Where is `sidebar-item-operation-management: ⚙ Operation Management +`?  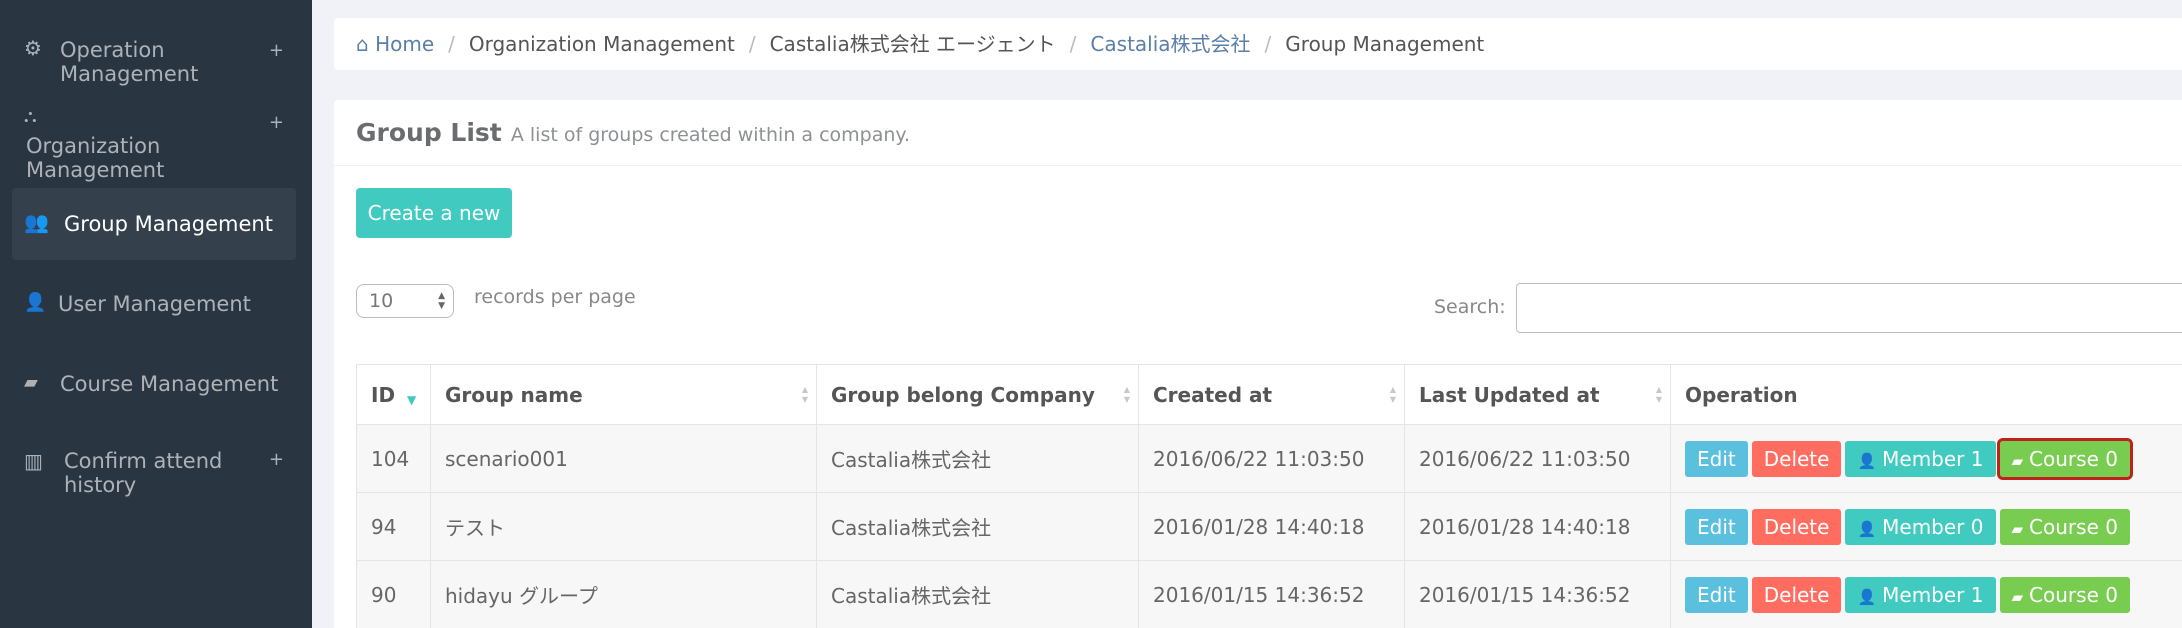
sidebar-item-operation-management: ⚙ Operation Management + is located at coordinates (154, 53).